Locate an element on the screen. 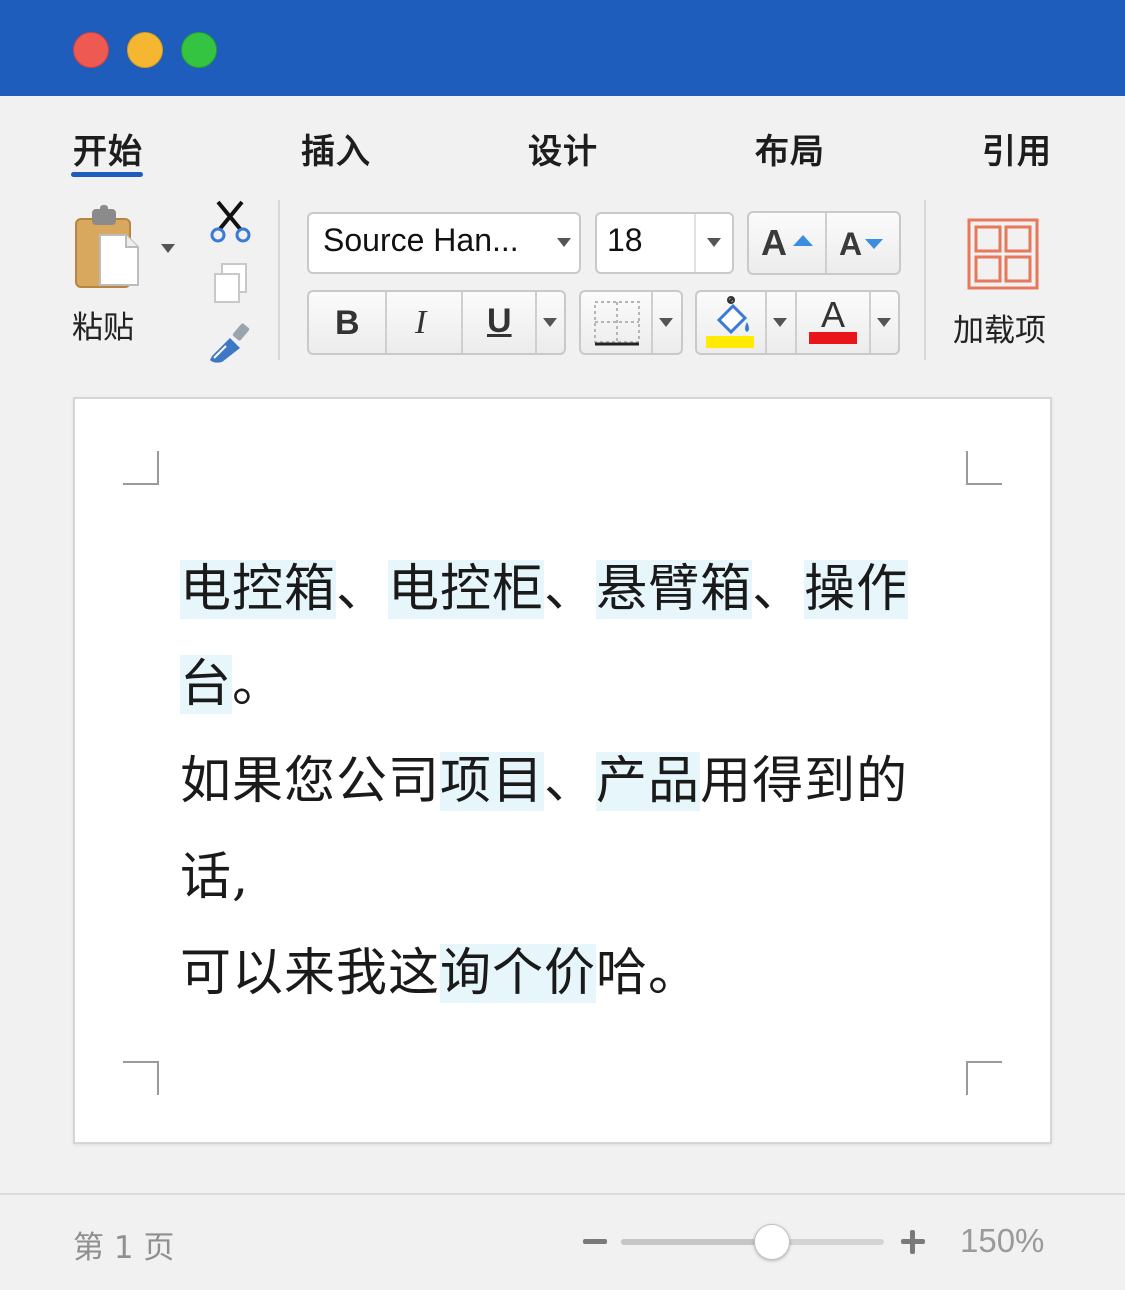 The image size is (1125, 1290). triangle-up-icon is located at coordinates (803, 240).